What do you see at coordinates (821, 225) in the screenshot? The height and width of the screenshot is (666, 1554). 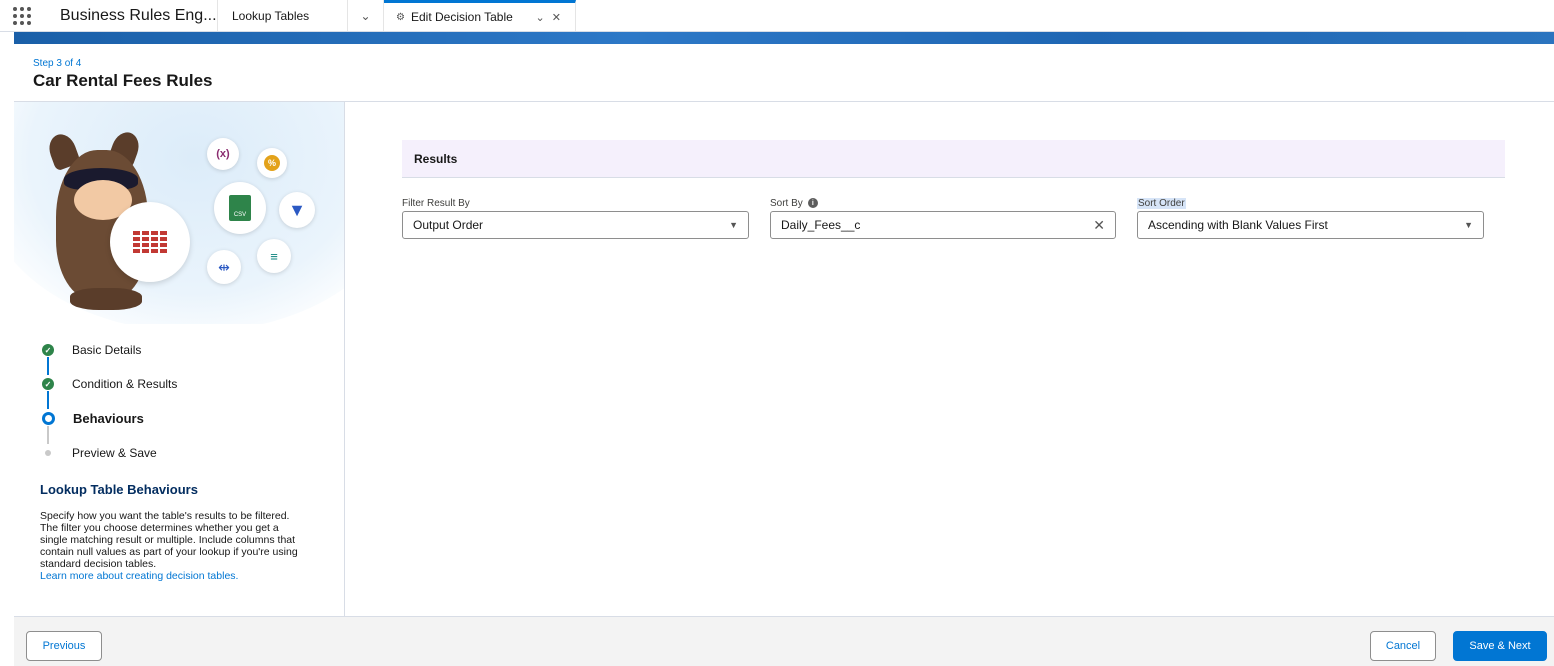 I see `sort-by-value: Daily_Fees__c` at bounding box center [821, 225].